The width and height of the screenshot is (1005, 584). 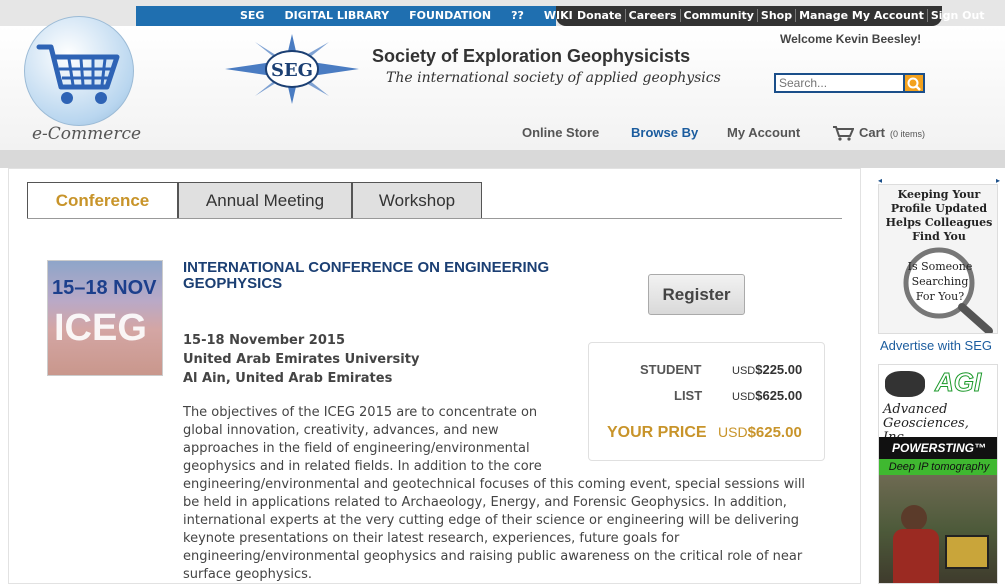 What do you see at coordinates (434, 218) in the screenshot?
I see `tab-underline` at bounding box center [434, 218].